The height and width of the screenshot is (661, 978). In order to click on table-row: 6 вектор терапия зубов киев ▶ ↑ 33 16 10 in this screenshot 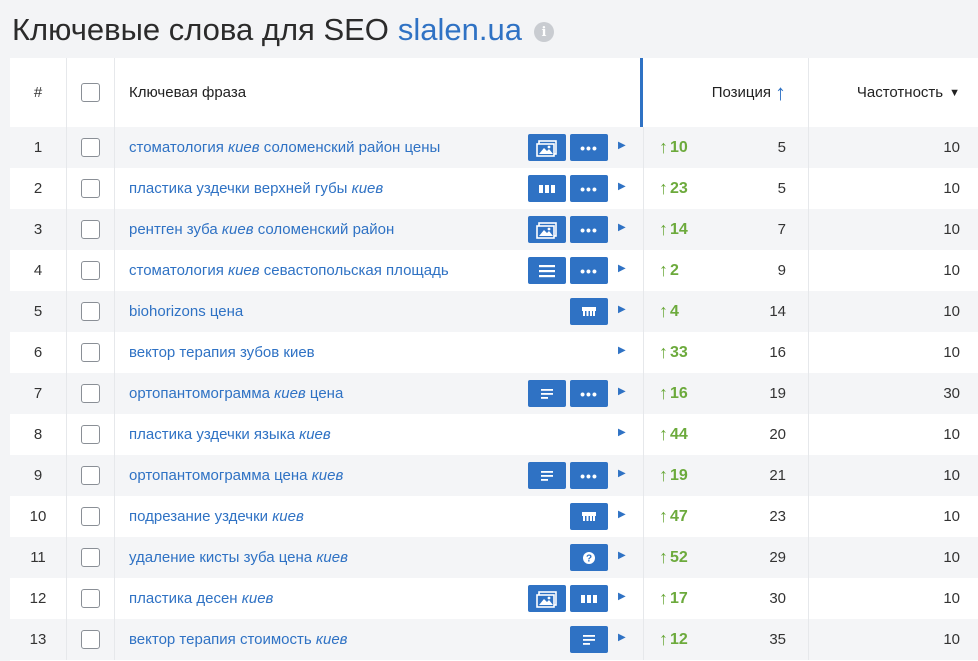, I will do `click(494, 352)`.